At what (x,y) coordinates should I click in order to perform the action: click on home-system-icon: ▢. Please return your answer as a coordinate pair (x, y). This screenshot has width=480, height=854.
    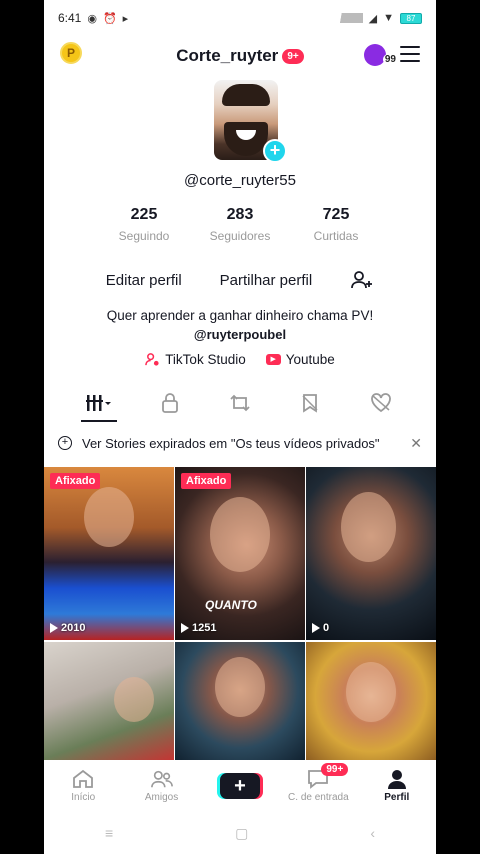
    Looking at the image, I should click on (241, 833).